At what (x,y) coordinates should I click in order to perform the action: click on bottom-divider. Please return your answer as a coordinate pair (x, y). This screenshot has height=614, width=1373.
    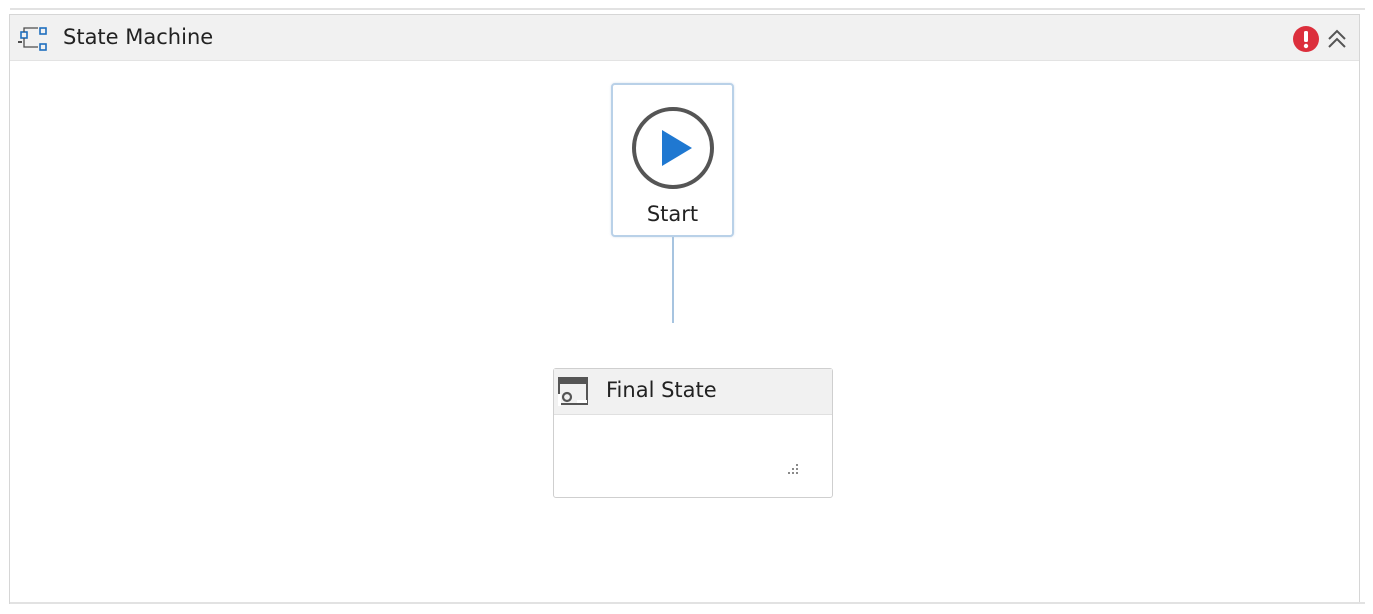
    Looking at the image, I should click on (687, 603).